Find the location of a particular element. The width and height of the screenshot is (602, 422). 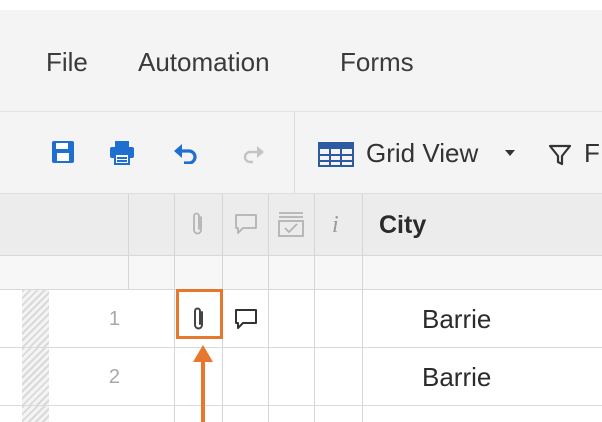

grid-table-icon is located at coordinates (336, 154).